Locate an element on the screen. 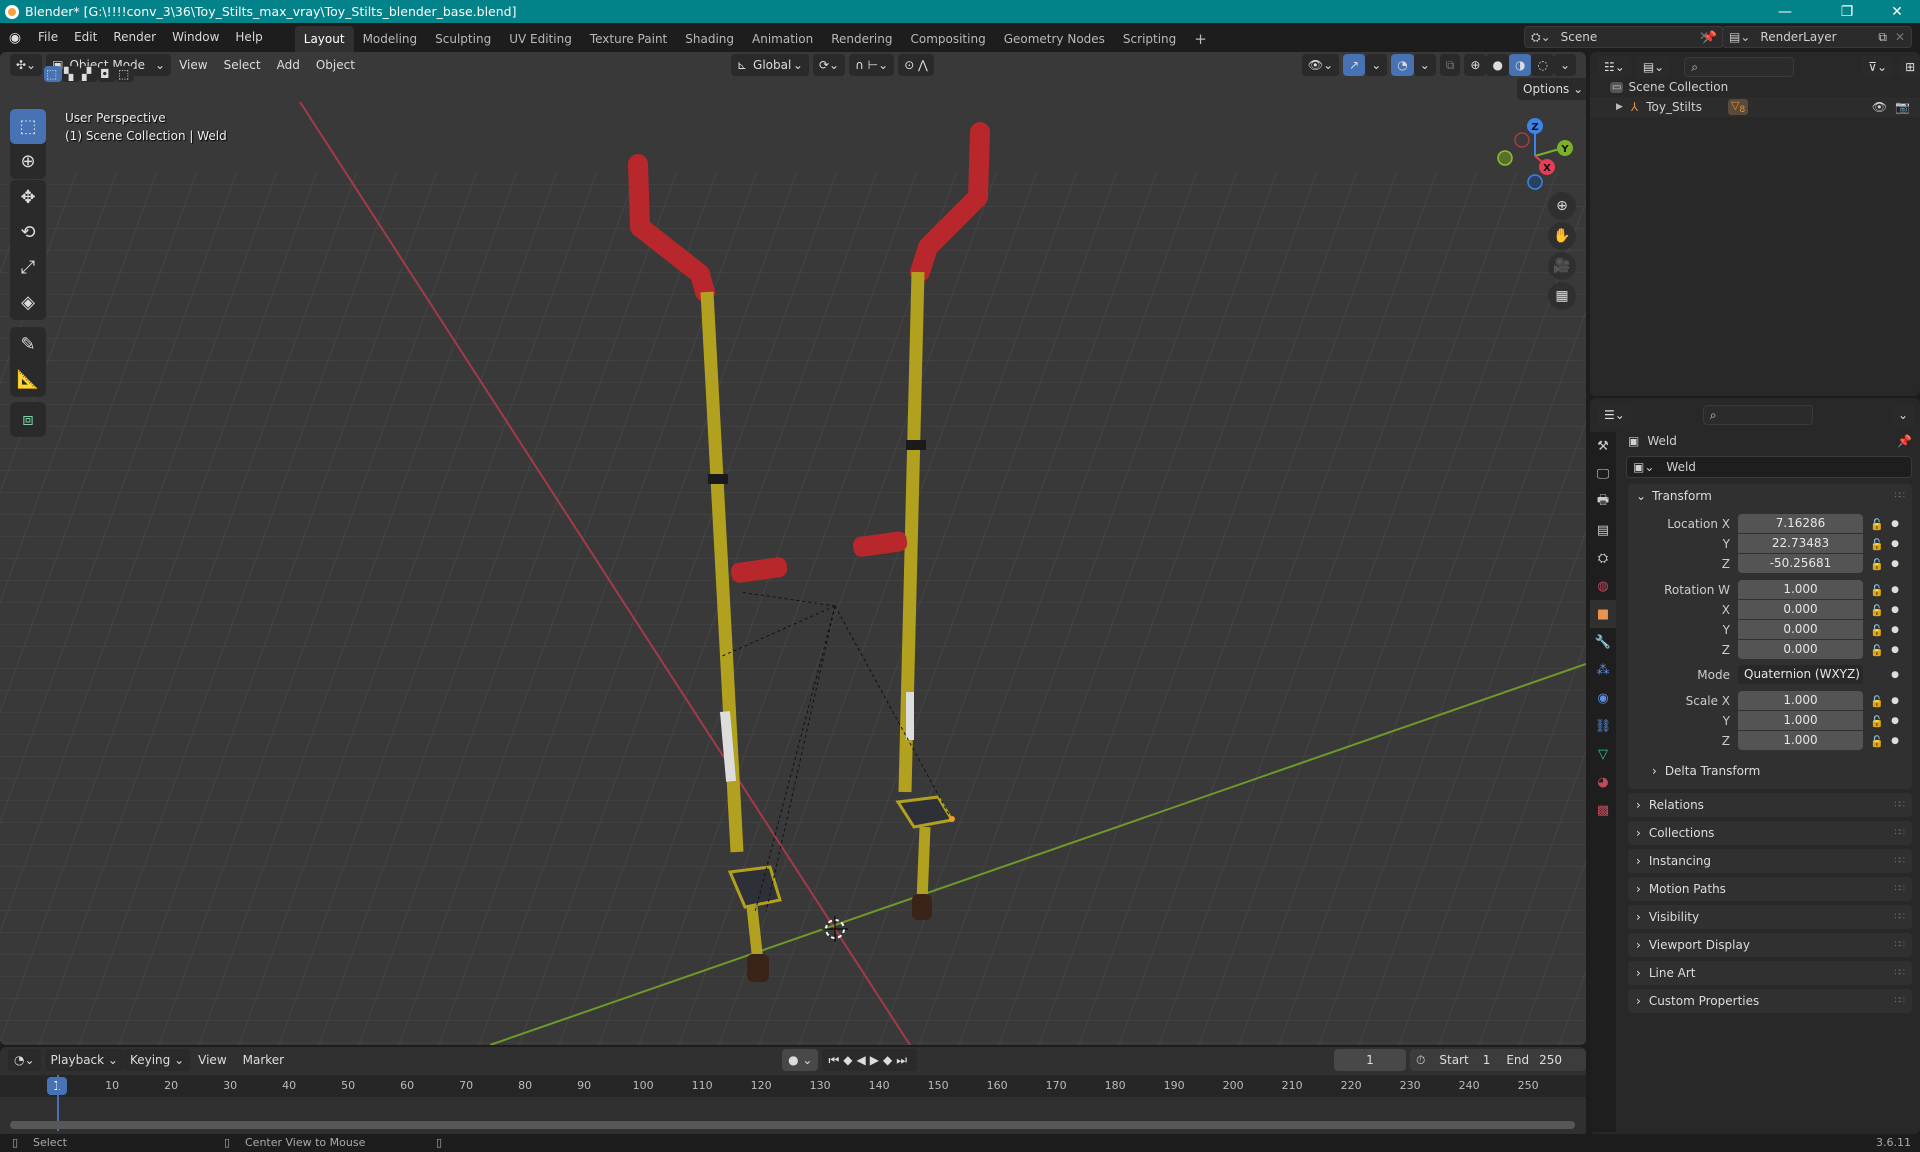  menu-file: File is located at coordinates (48, 37).